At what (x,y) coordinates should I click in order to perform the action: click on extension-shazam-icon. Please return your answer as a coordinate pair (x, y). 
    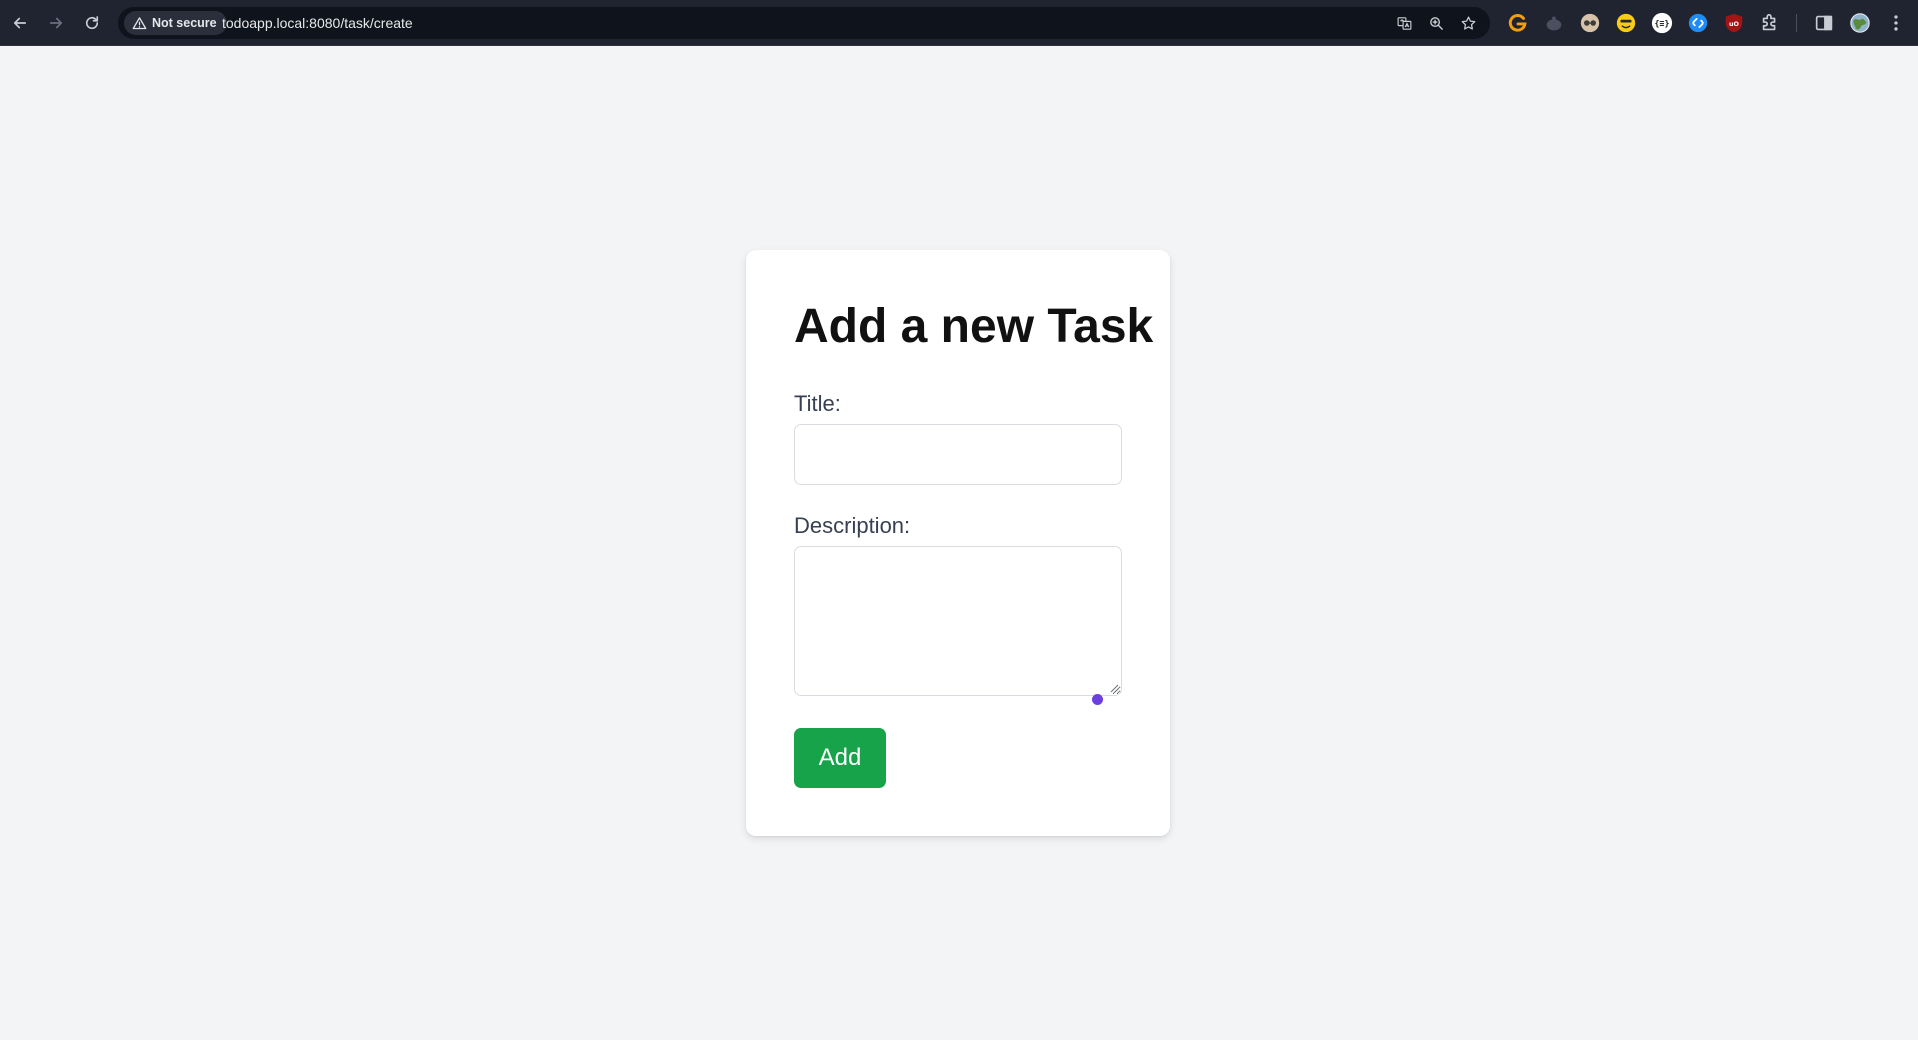
    Looking at the image, I should click on (1698, 23).